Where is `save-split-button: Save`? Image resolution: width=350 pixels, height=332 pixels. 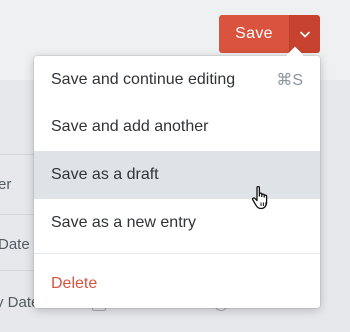 save-split-button: Save is located at coordinates (269, 34).